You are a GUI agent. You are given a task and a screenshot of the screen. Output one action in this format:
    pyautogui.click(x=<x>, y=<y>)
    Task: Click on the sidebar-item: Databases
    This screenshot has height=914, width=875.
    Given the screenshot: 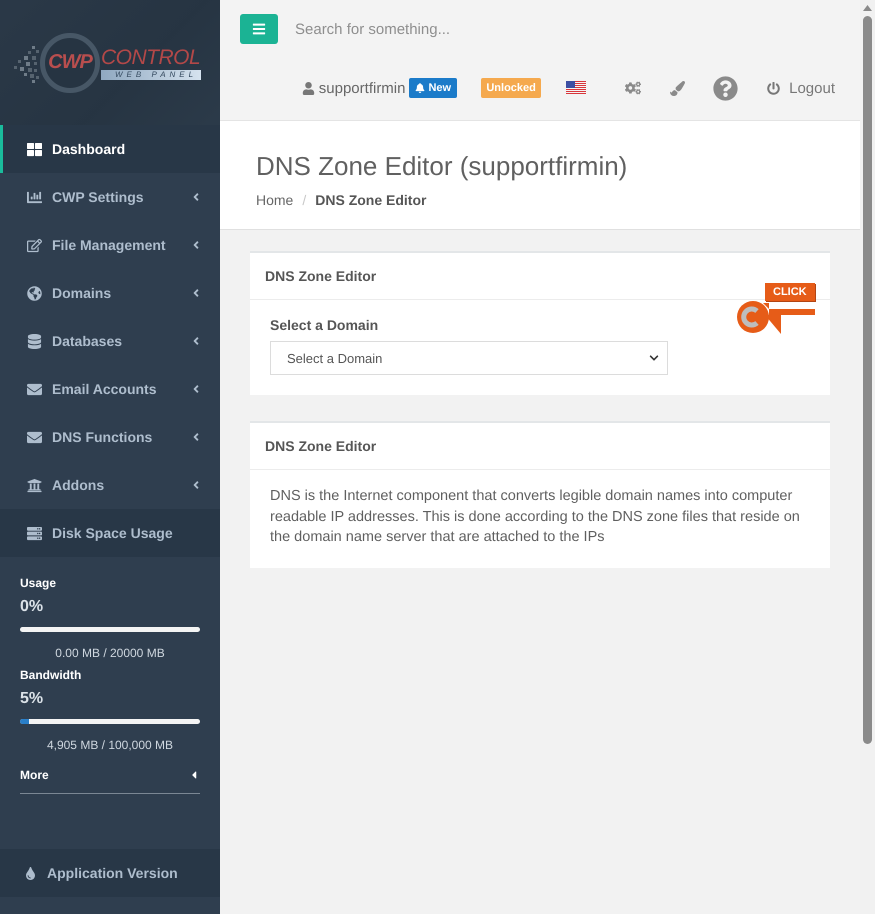 What is the action you would take?
    pyautogui.click(x=110, y=341)
    